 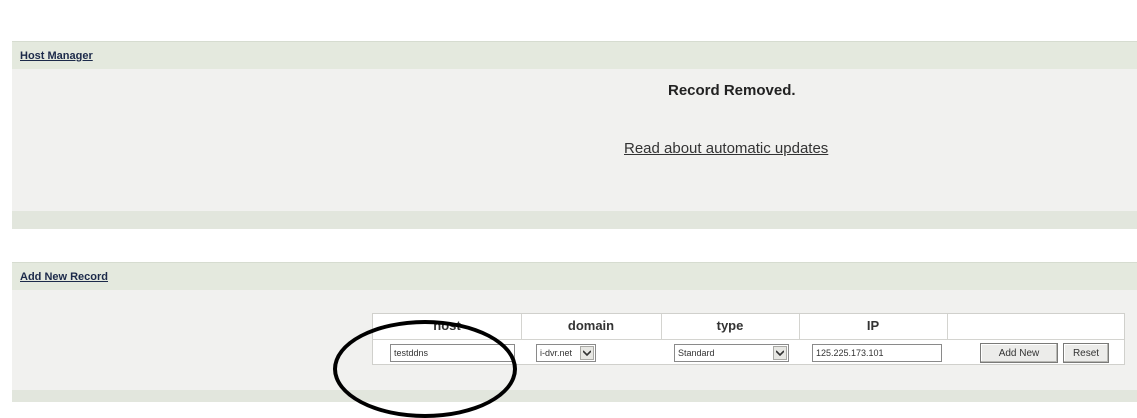 I want to click on automatic-updates-link: Read about automatic updates, so click(x=726, y=148).